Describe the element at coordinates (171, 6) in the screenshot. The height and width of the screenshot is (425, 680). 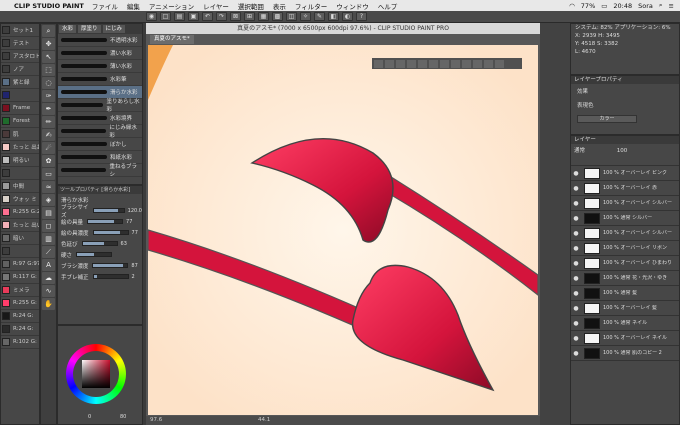
I see `menu-animation: アニメーション` at that location.